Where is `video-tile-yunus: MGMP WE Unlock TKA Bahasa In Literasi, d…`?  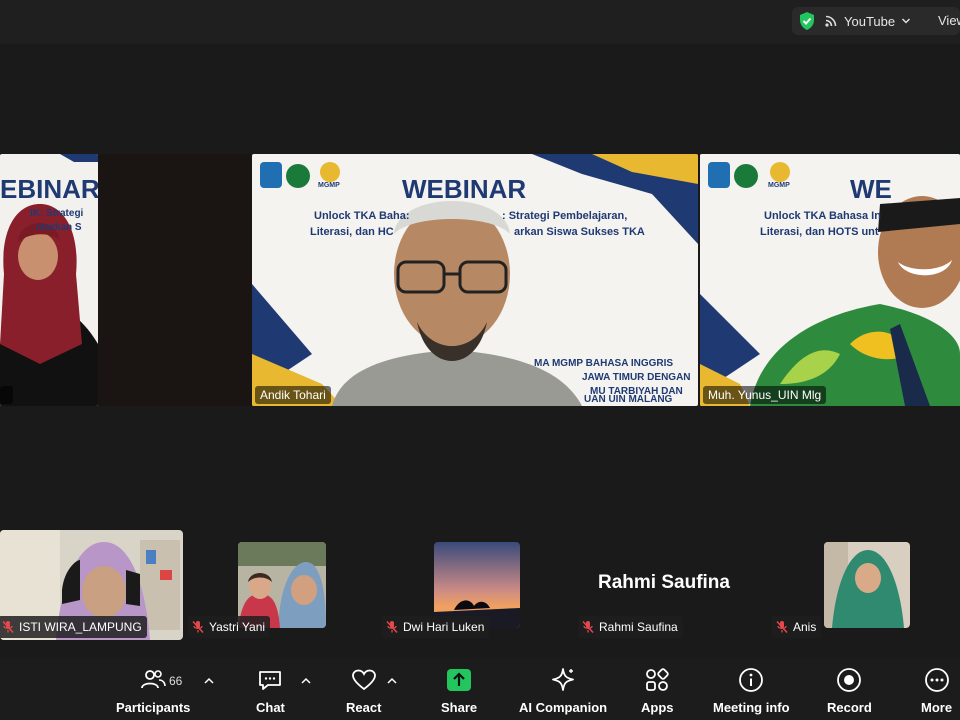
video-tile-yunus: MGMP WE Unlock TKA Bahasa In Literasi, d… is located at coordinates (830, 280).